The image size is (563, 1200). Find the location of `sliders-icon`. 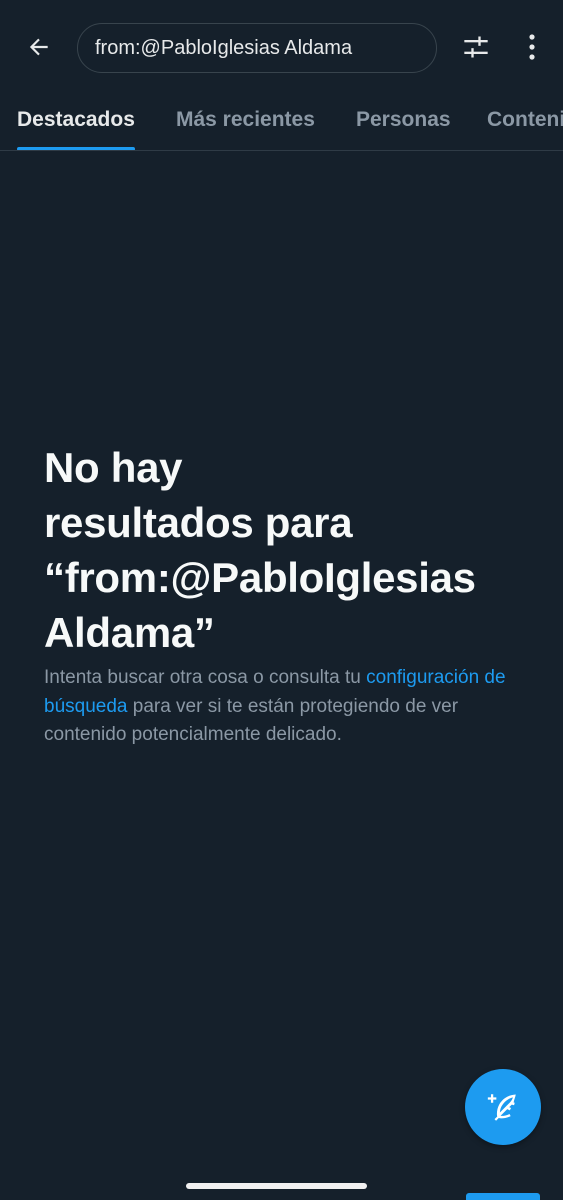

sliders-icon is located at coordinates (476, 47).